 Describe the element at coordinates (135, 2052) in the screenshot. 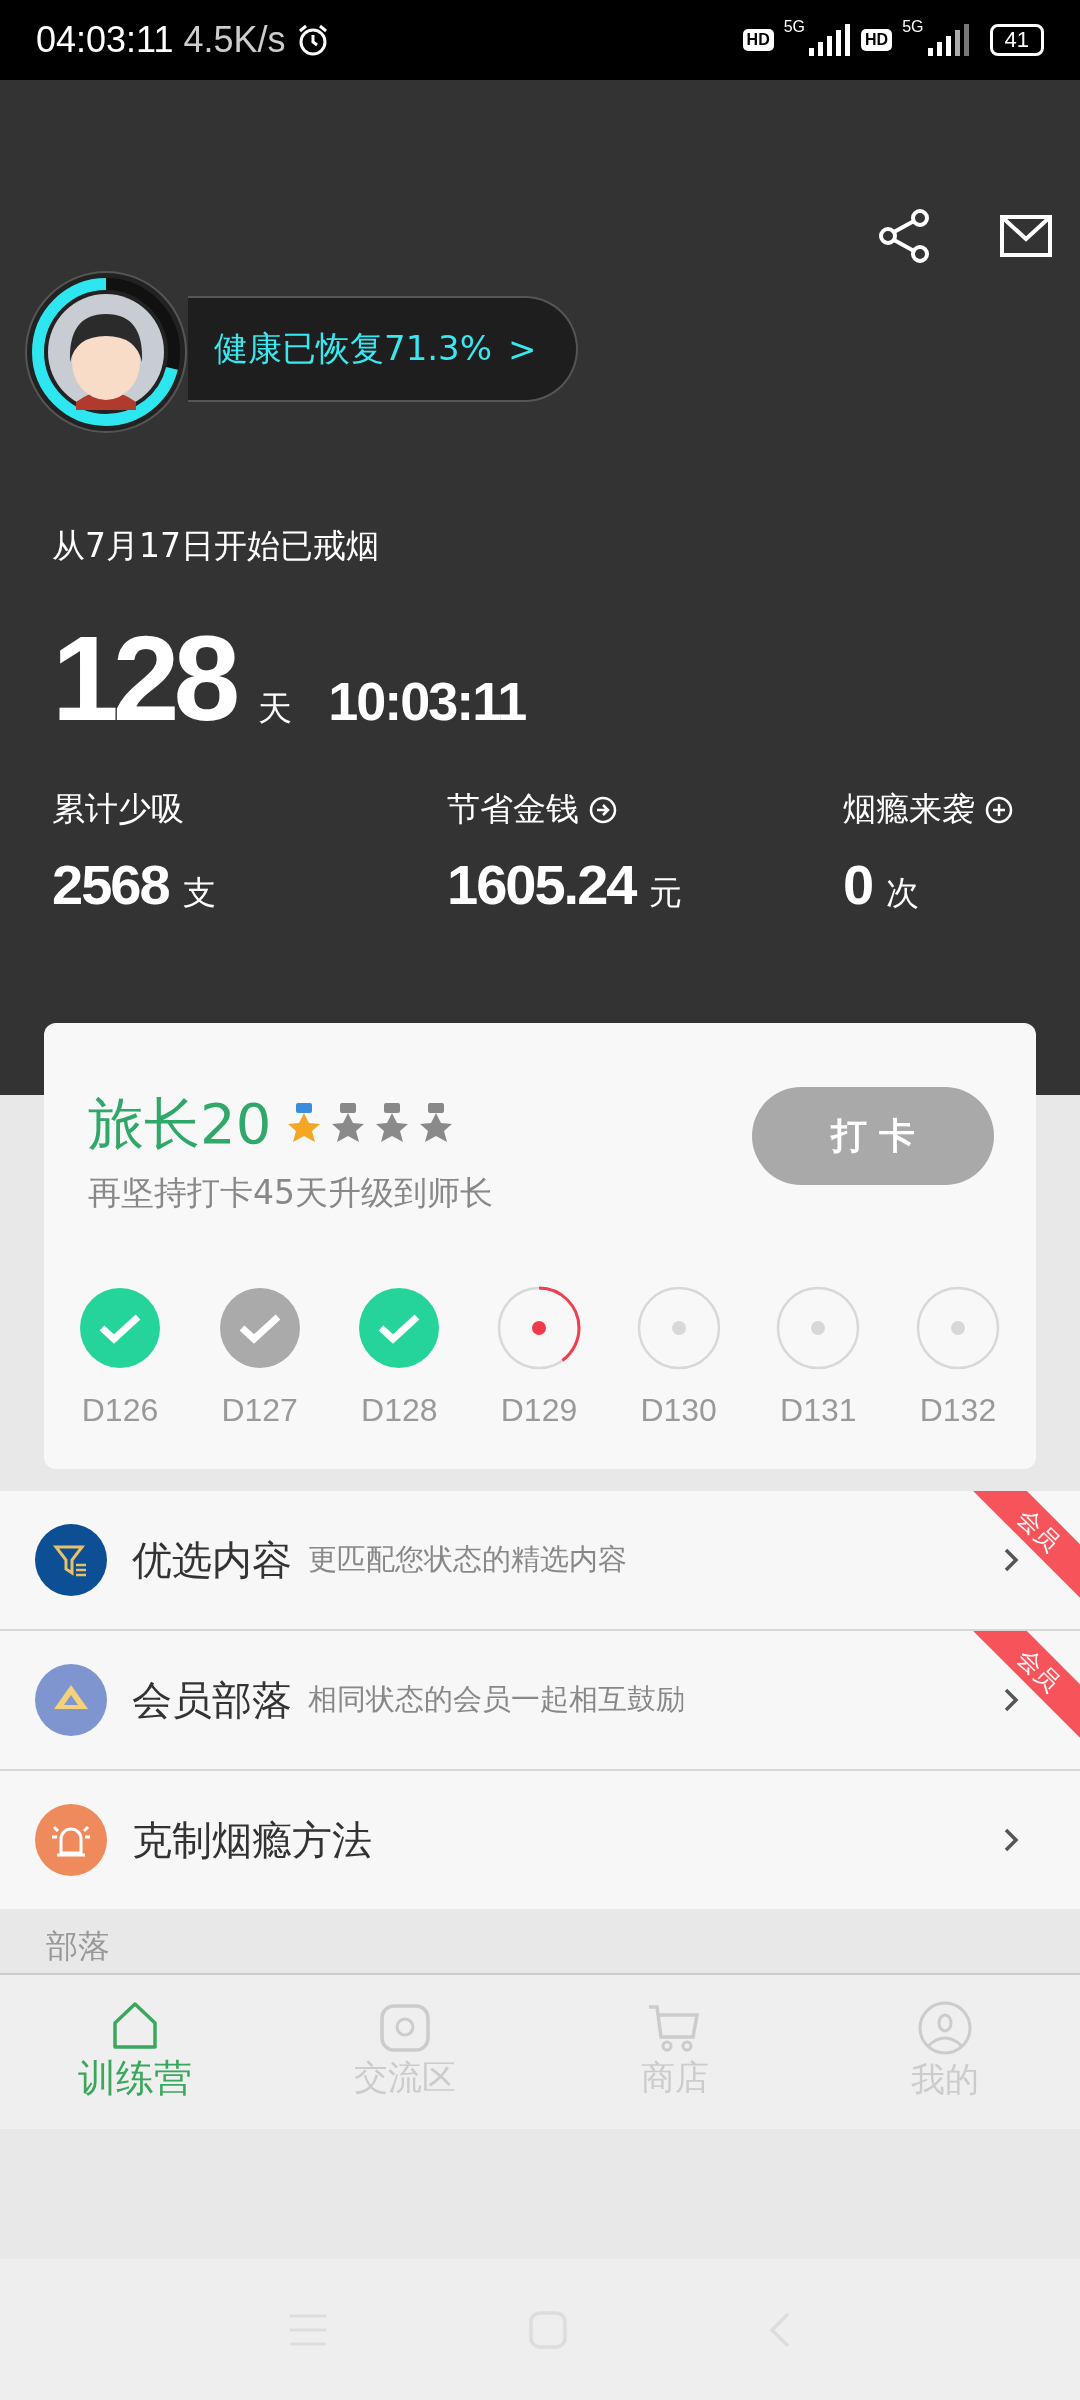

I see `nav-tab: 训练营` at that location.